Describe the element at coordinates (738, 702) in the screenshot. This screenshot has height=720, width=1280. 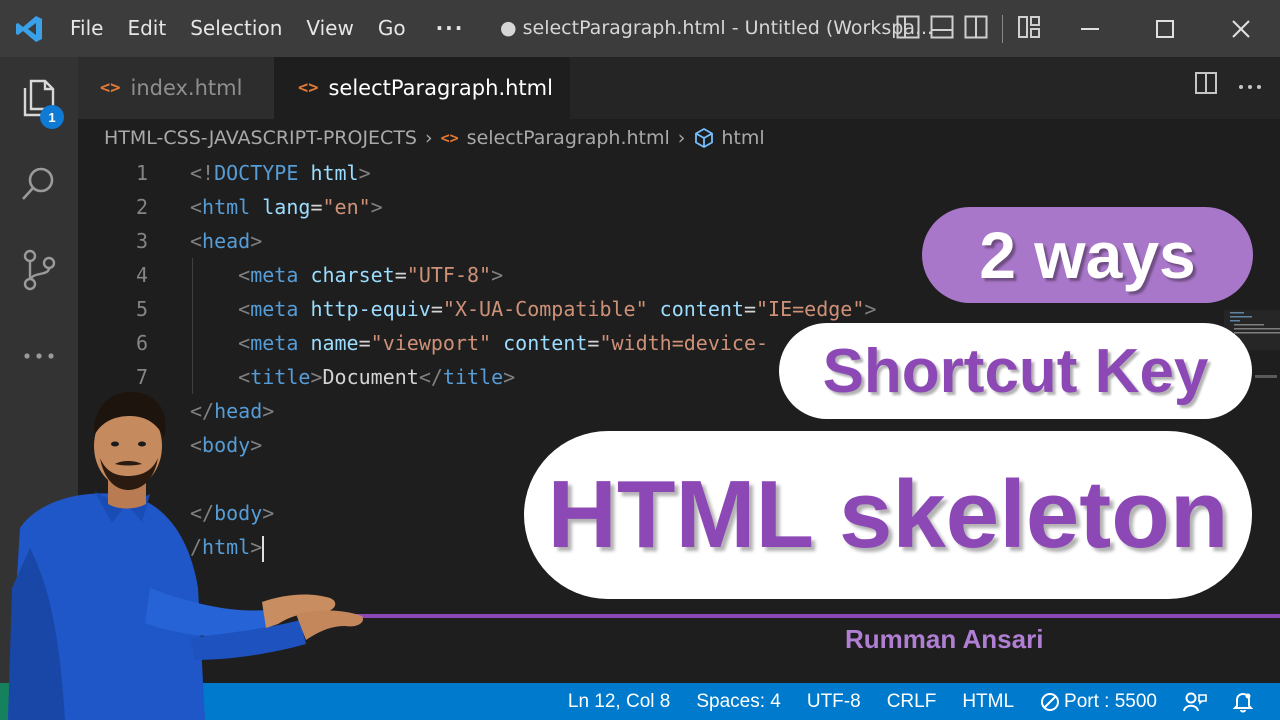
I see `status-indentation: Spaces: 4` at that location.